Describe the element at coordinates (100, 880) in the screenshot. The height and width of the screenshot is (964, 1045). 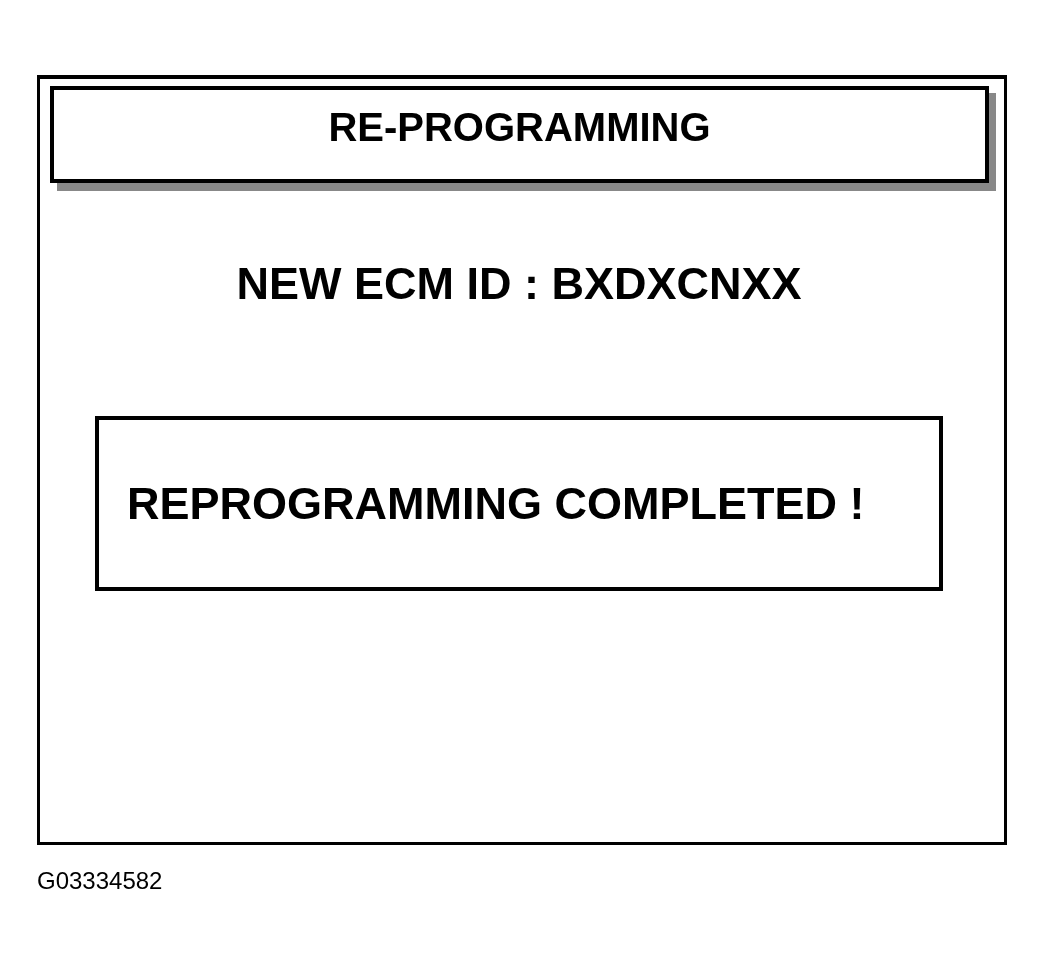
I see `figure-code: G03334582` at that location.